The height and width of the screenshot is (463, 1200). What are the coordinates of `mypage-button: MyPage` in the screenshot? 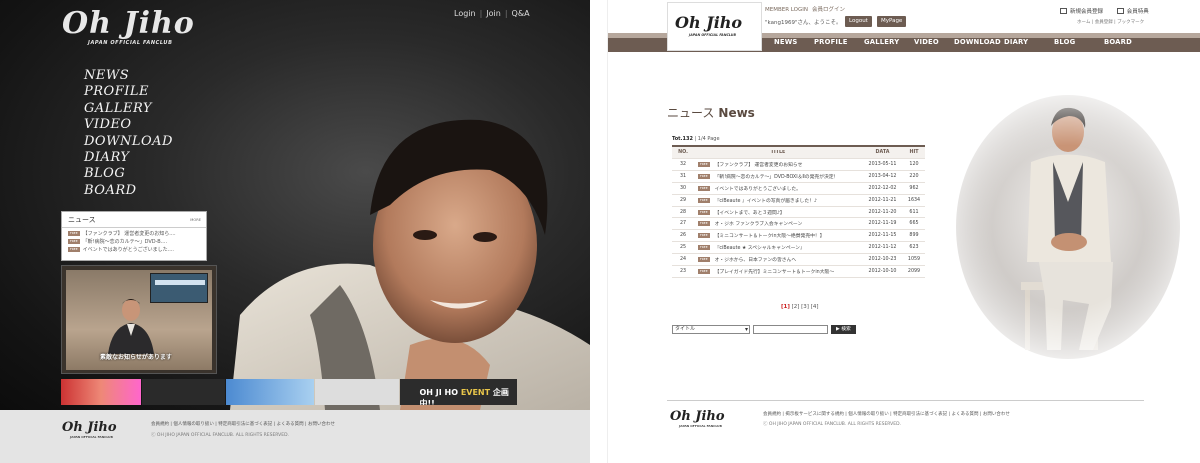 It's located at (892, 21).